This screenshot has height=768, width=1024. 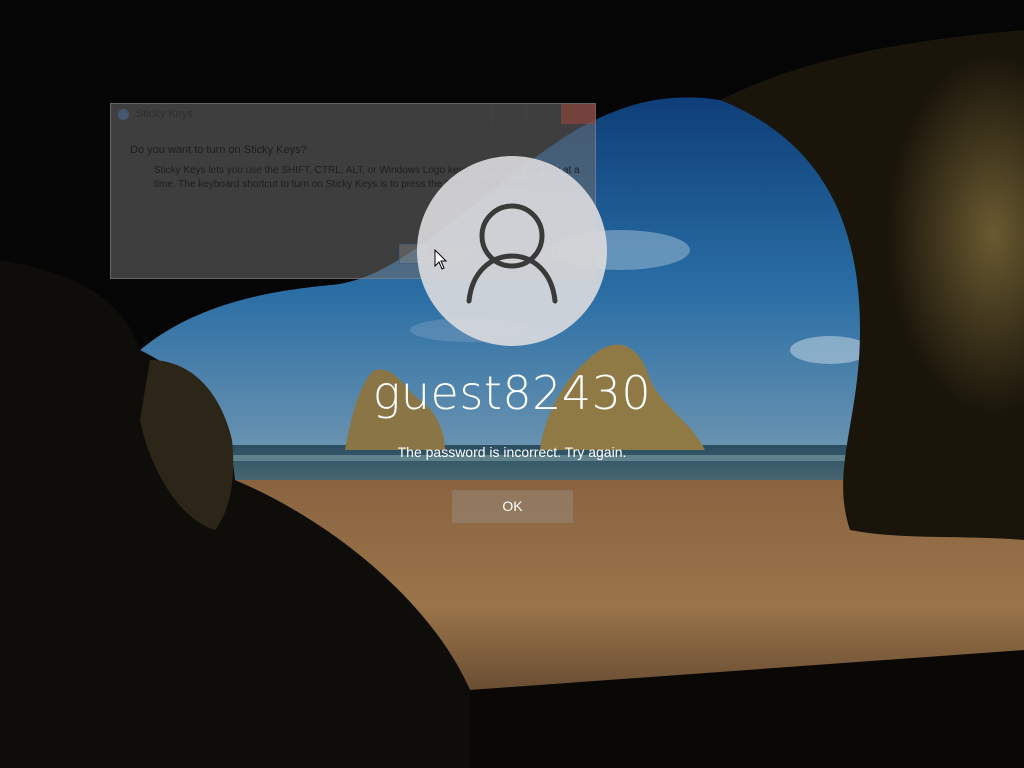 What do you see at coordinates (512, 452) in the screenshot?
I see `error-message: The password is incorrect. Try again.` at bounding box center [512, 452].